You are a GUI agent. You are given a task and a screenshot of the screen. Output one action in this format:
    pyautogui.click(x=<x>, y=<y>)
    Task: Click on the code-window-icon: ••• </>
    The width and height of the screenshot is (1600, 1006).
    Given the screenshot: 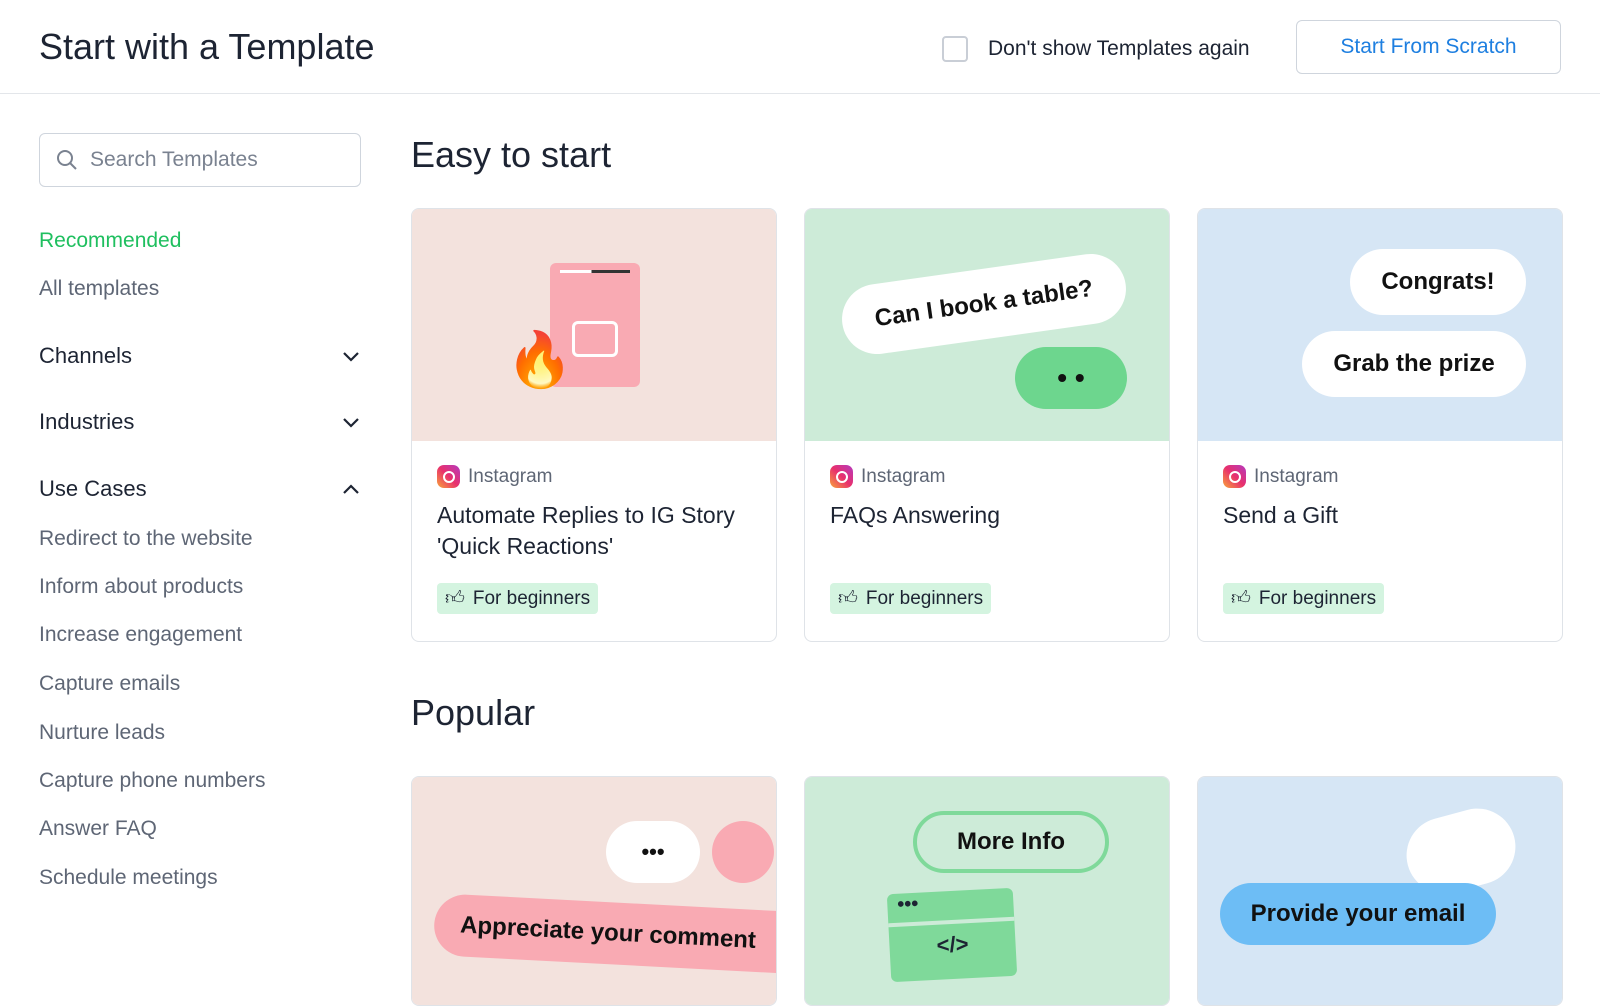 What is the action you would take?
    pyautogui.click(x=952, y=935)
    